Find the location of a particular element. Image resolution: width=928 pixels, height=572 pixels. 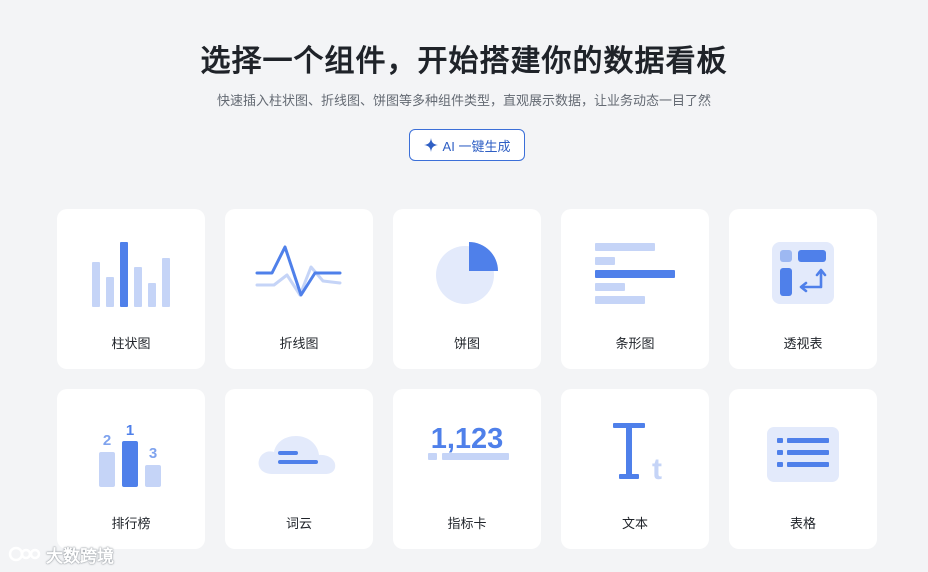

component-label: 文本 is located at coordinates (634, 523).